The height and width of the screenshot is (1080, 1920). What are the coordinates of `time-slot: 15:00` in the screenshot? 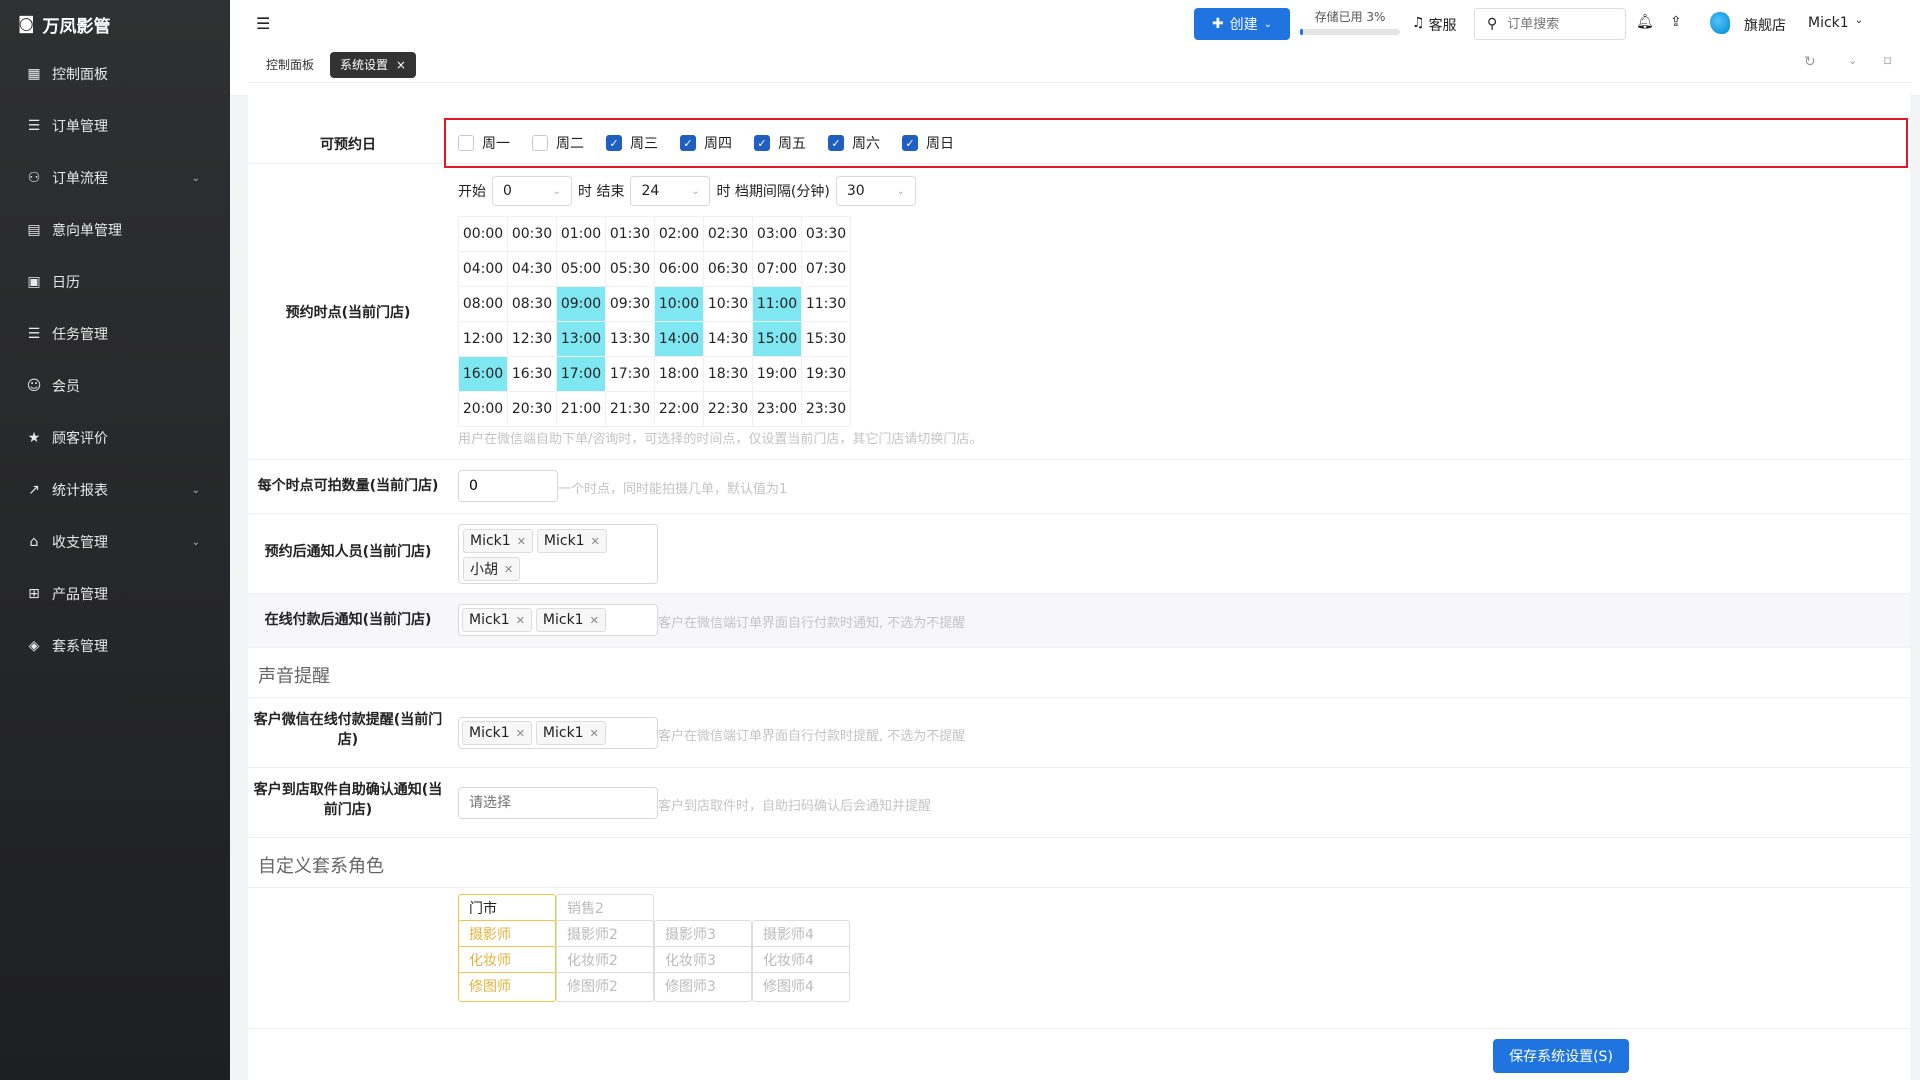 It's located at (777, 339).